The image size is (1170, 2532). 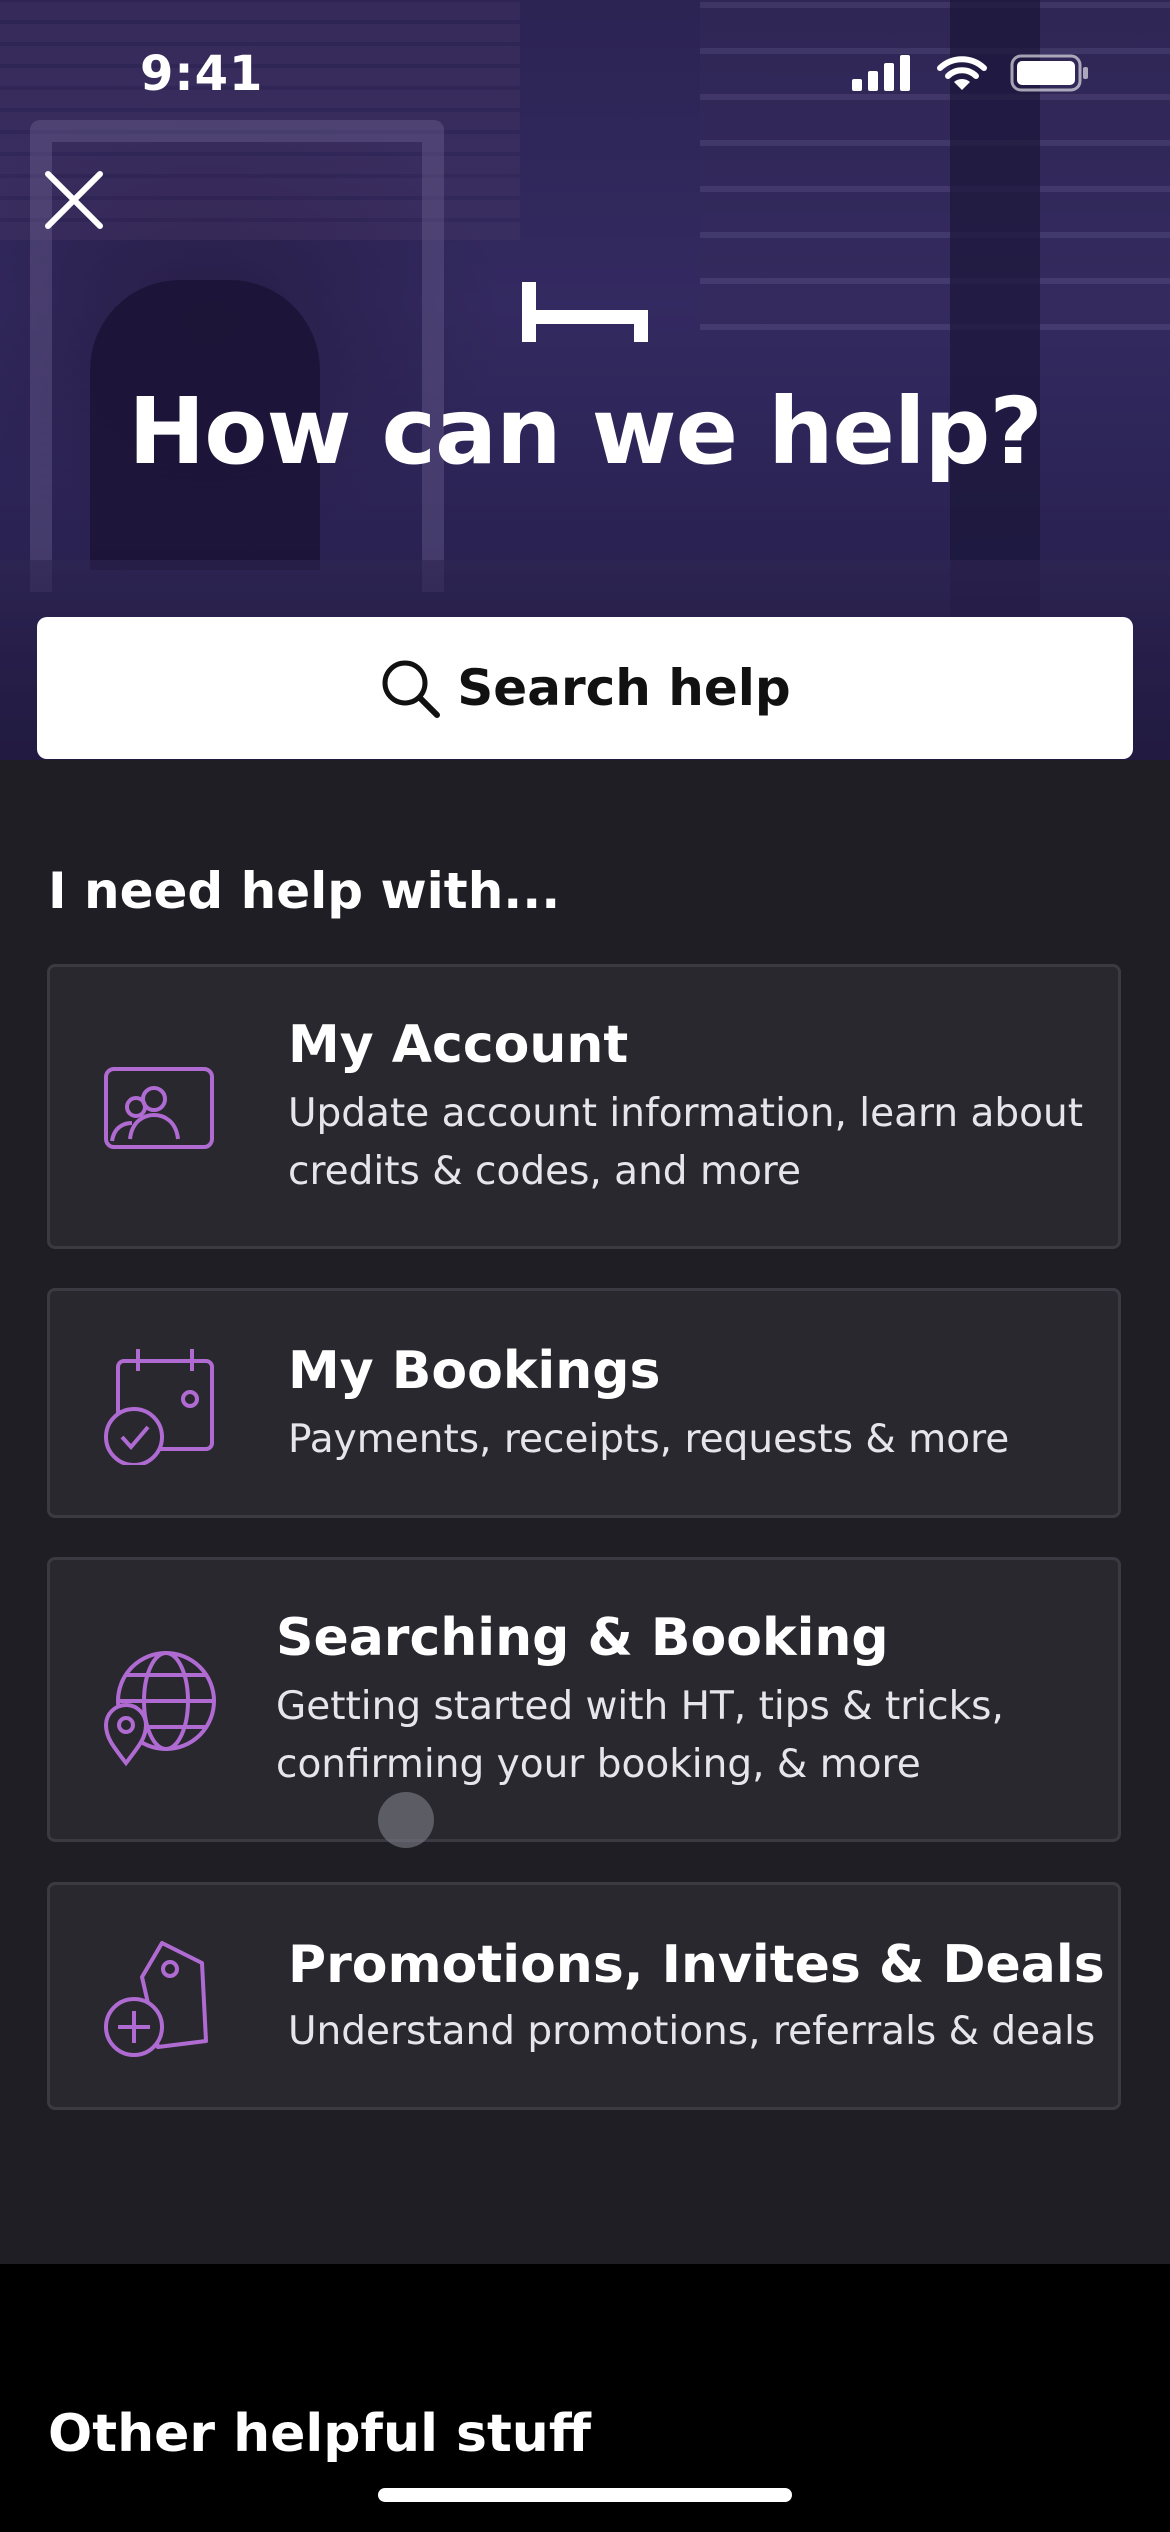 What do you see at coordinates (159, 1108) in the screenshot?
I see `account-screen-icon` at bounding box center [159, 1108].